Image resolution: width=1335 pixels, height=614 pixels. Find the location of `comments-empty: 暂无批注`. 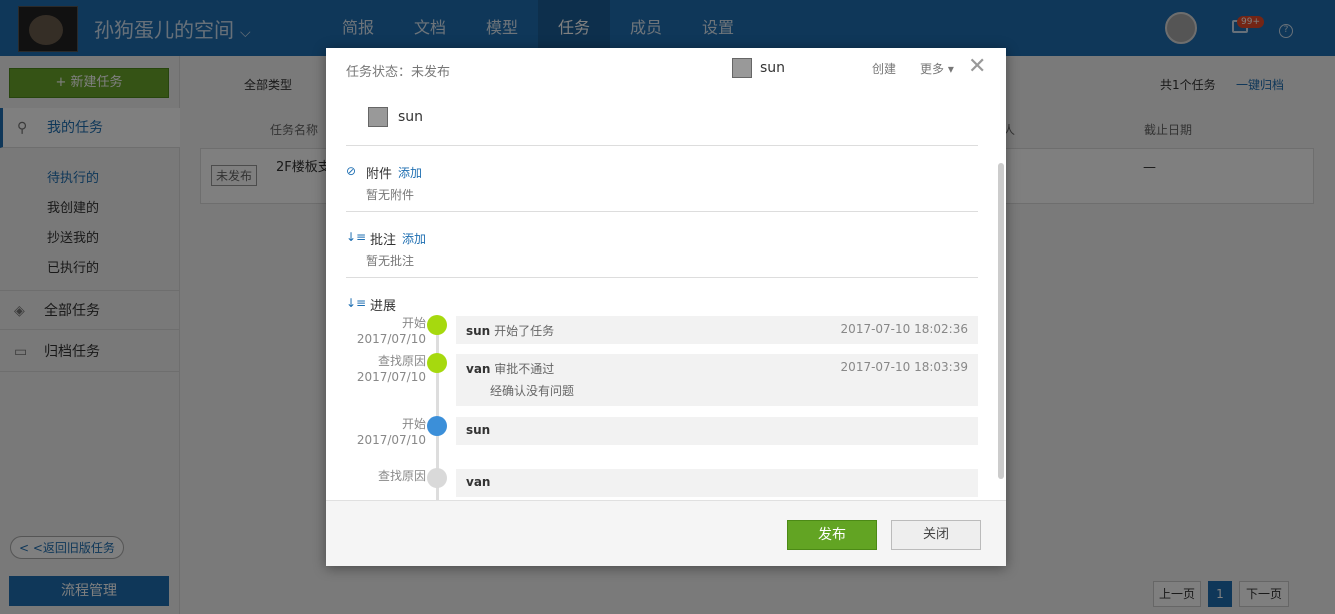

comments-empty: 暂无批注 is located at coordinates (390, 261).